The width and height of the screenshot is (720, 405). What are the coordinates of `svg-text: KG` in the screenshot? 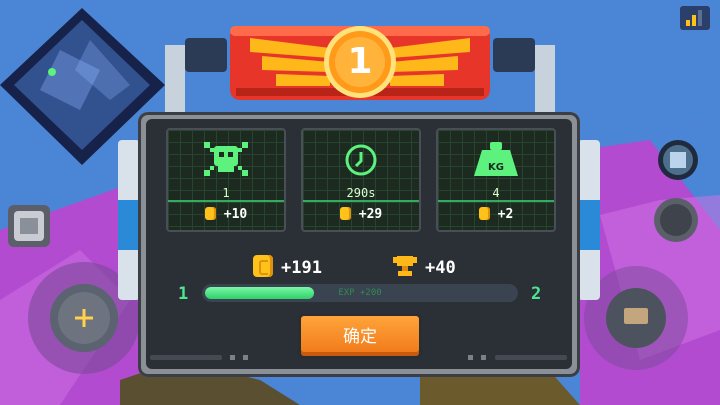 It's located at (496, 167).